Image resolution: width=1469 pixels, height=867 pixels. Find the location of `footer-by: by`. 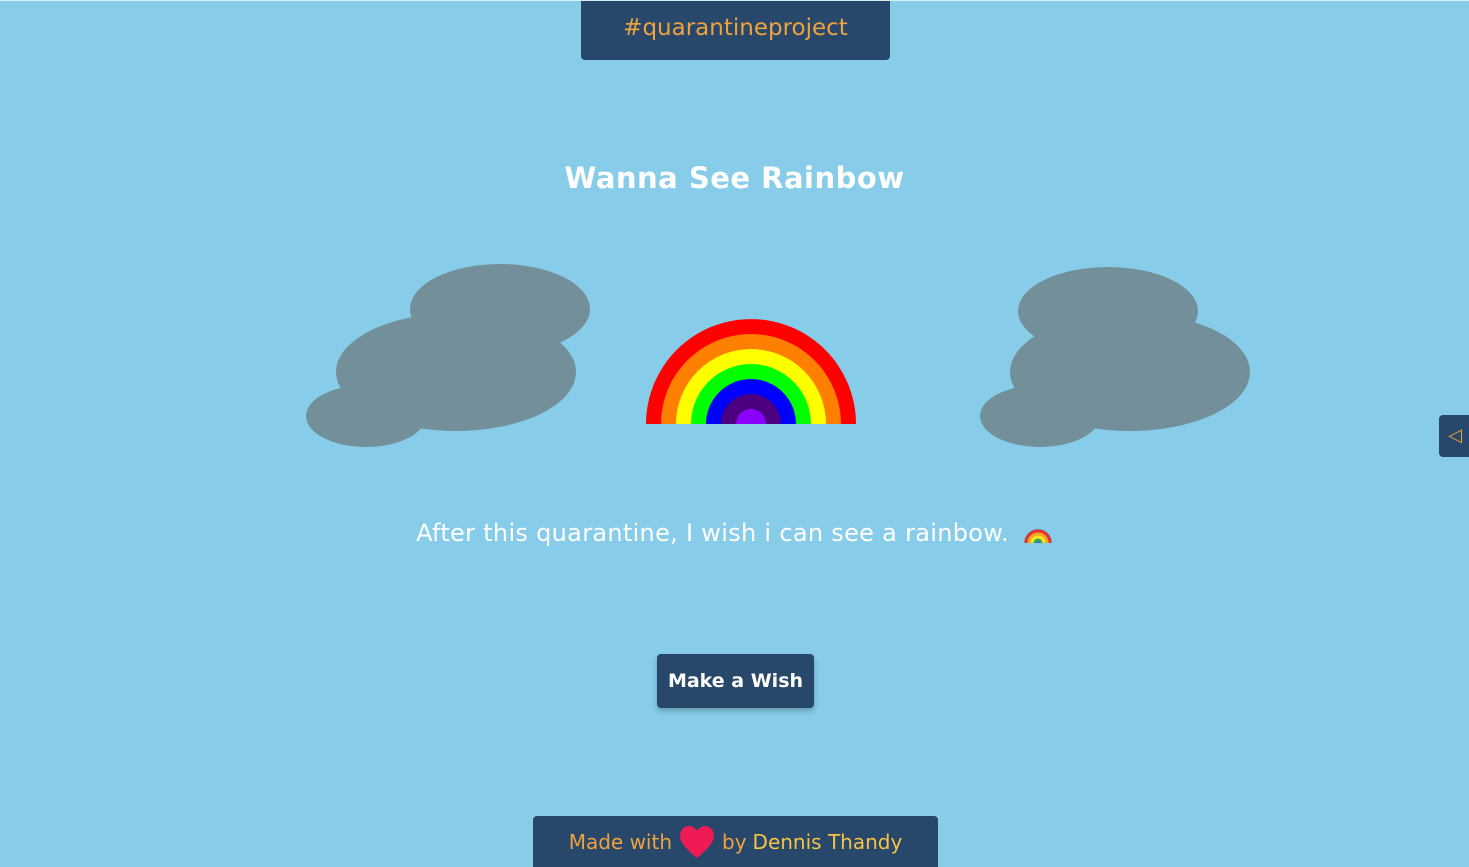

footer-by: by is located at coordinates (734, 842).